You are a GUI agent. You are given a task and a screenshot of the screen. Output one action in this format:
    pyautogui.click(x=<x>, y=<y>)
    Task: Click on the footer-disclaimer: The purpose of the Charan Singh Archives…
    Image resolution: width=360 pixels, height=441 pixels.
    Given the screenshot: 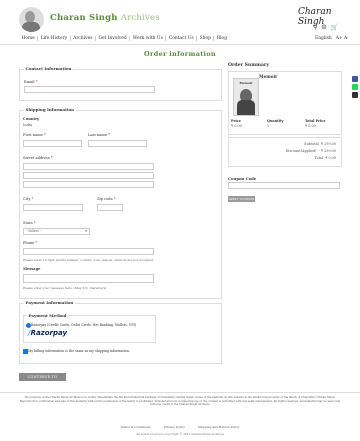 What is the action you would take?
    pyautogui.click(x=180, y=401)
    